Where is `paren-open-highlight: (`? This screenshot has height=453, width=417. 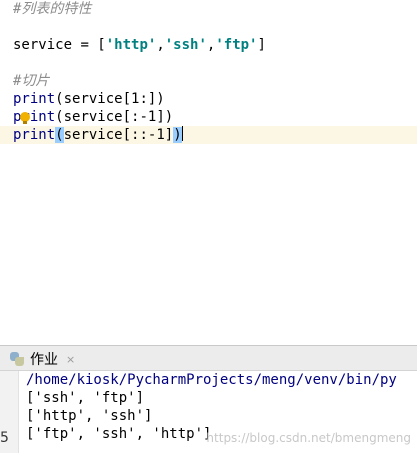
paren-open-highlight: ( is located at coordinates (59, 135).